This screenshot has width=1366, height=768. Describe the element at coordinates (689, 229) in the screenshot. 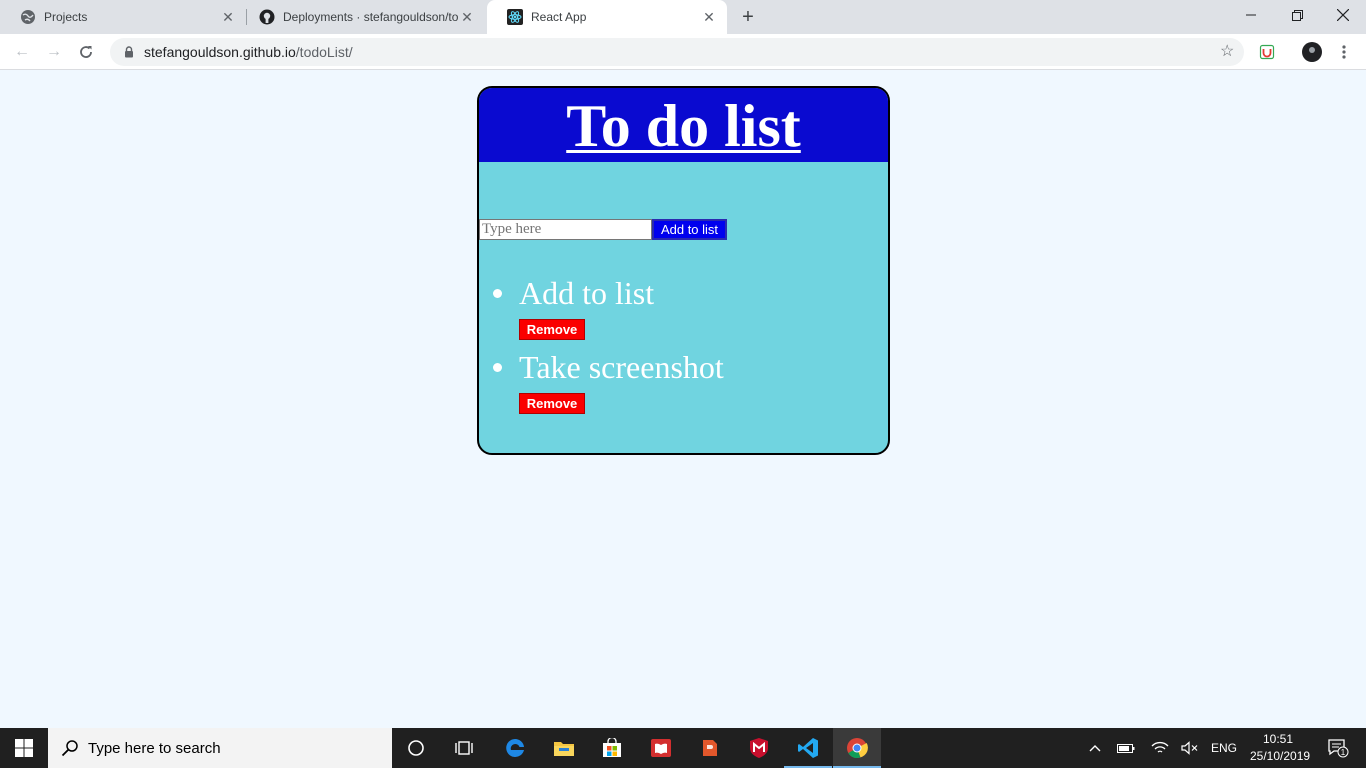

I see `add-to-list-button: Add to list` at that location.